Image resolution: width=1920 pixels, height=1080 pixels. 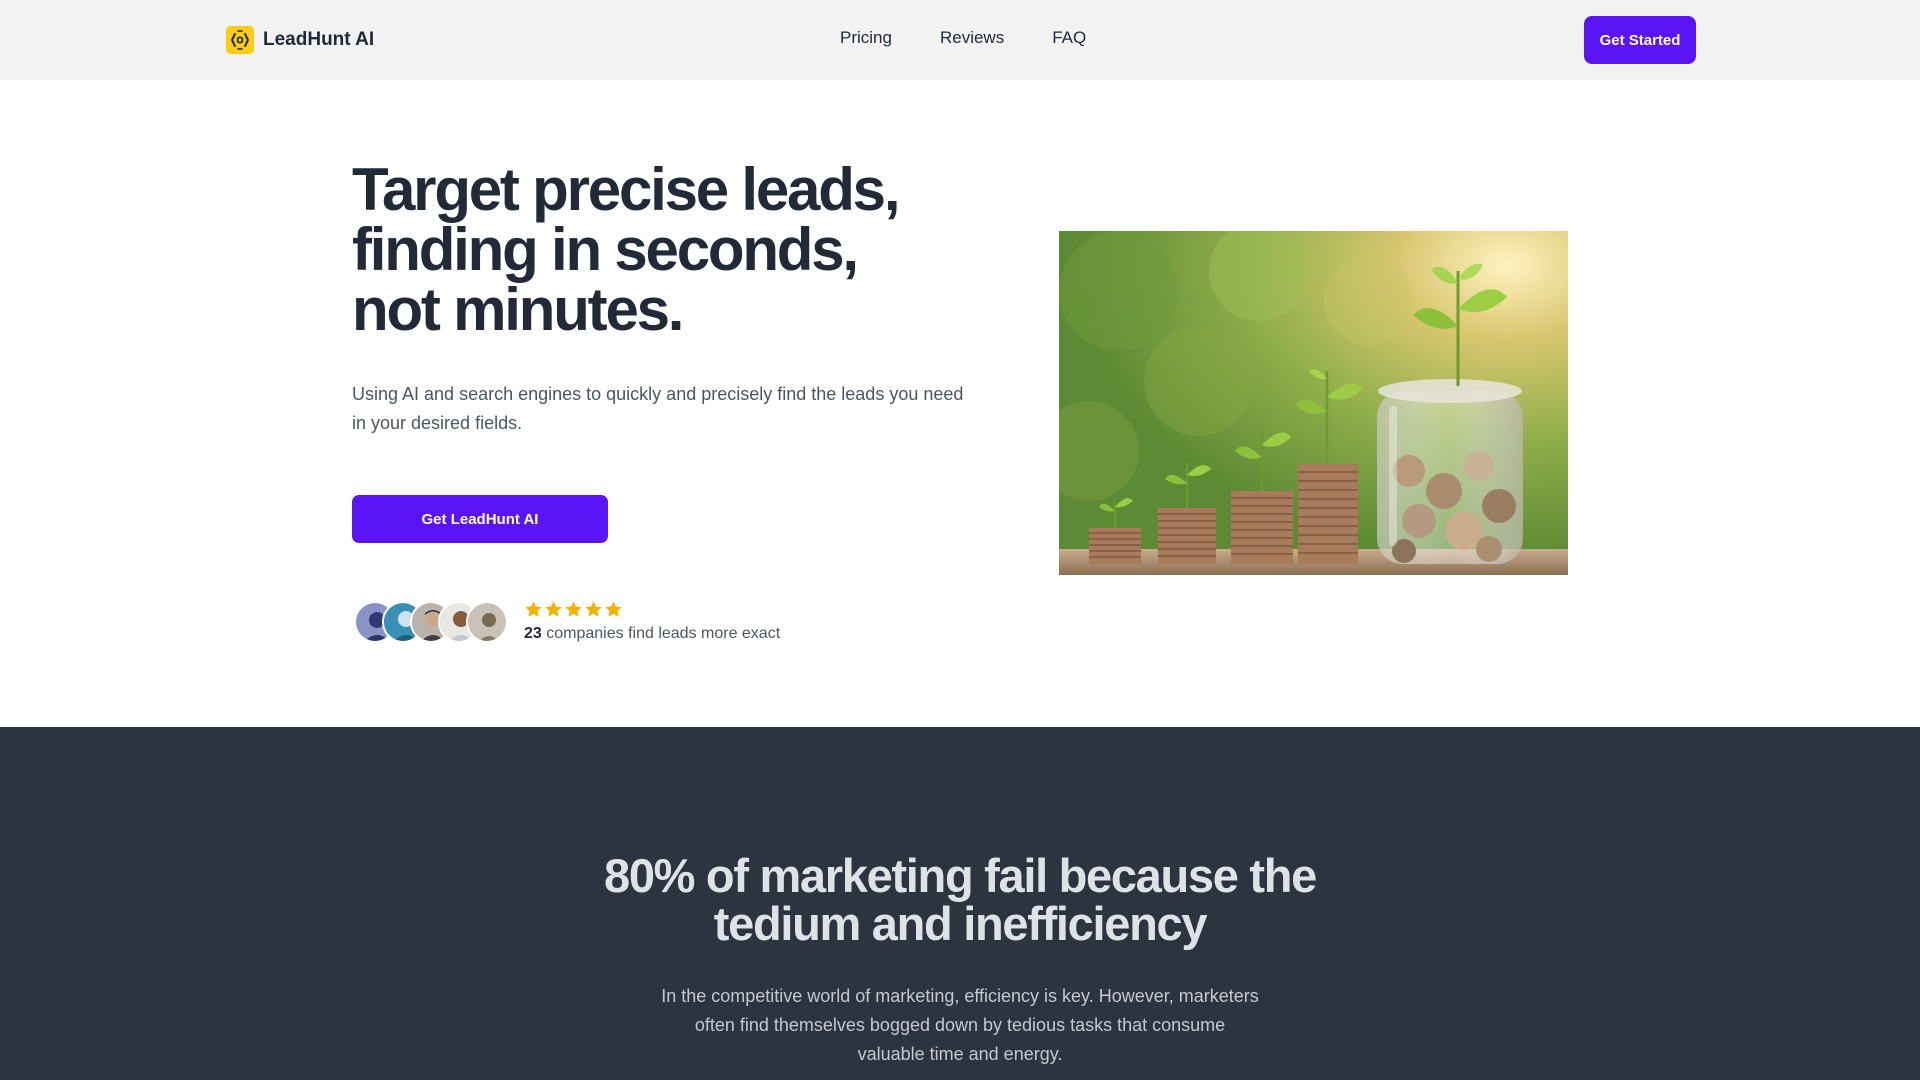 I want to click on hero-title-line: finding in seconds,, so click(x=605, y=249).